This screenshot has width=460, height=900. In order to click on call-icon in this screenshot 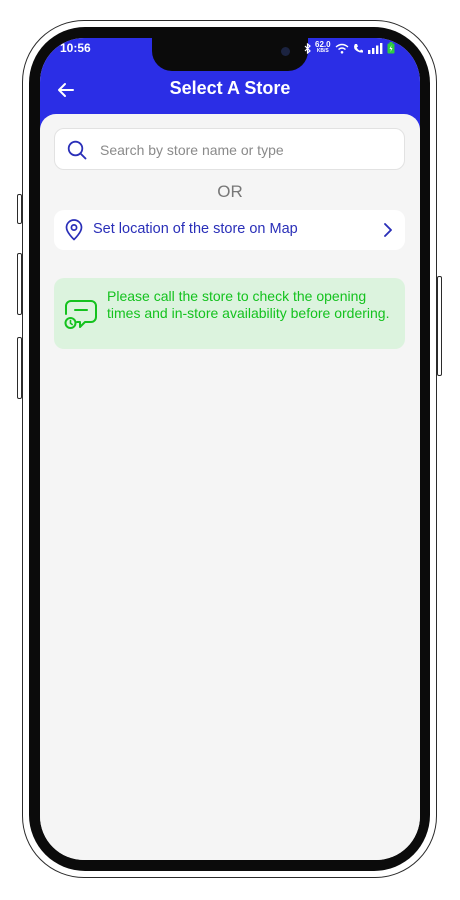, I will do `click(358, 48)`.